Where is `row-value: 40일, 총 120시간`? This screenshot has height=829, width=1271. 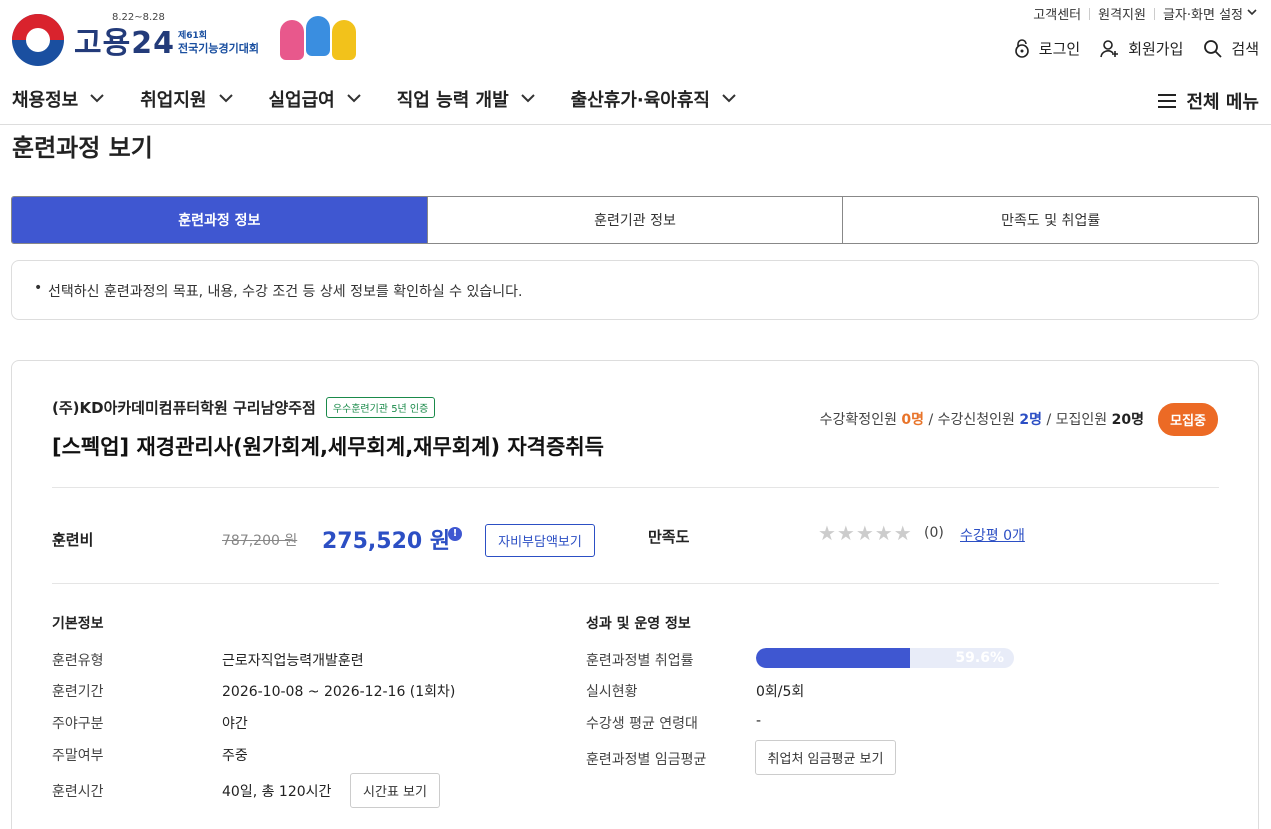 row-value: 40일, 총 120시간 is located at coordinates (277, 792).